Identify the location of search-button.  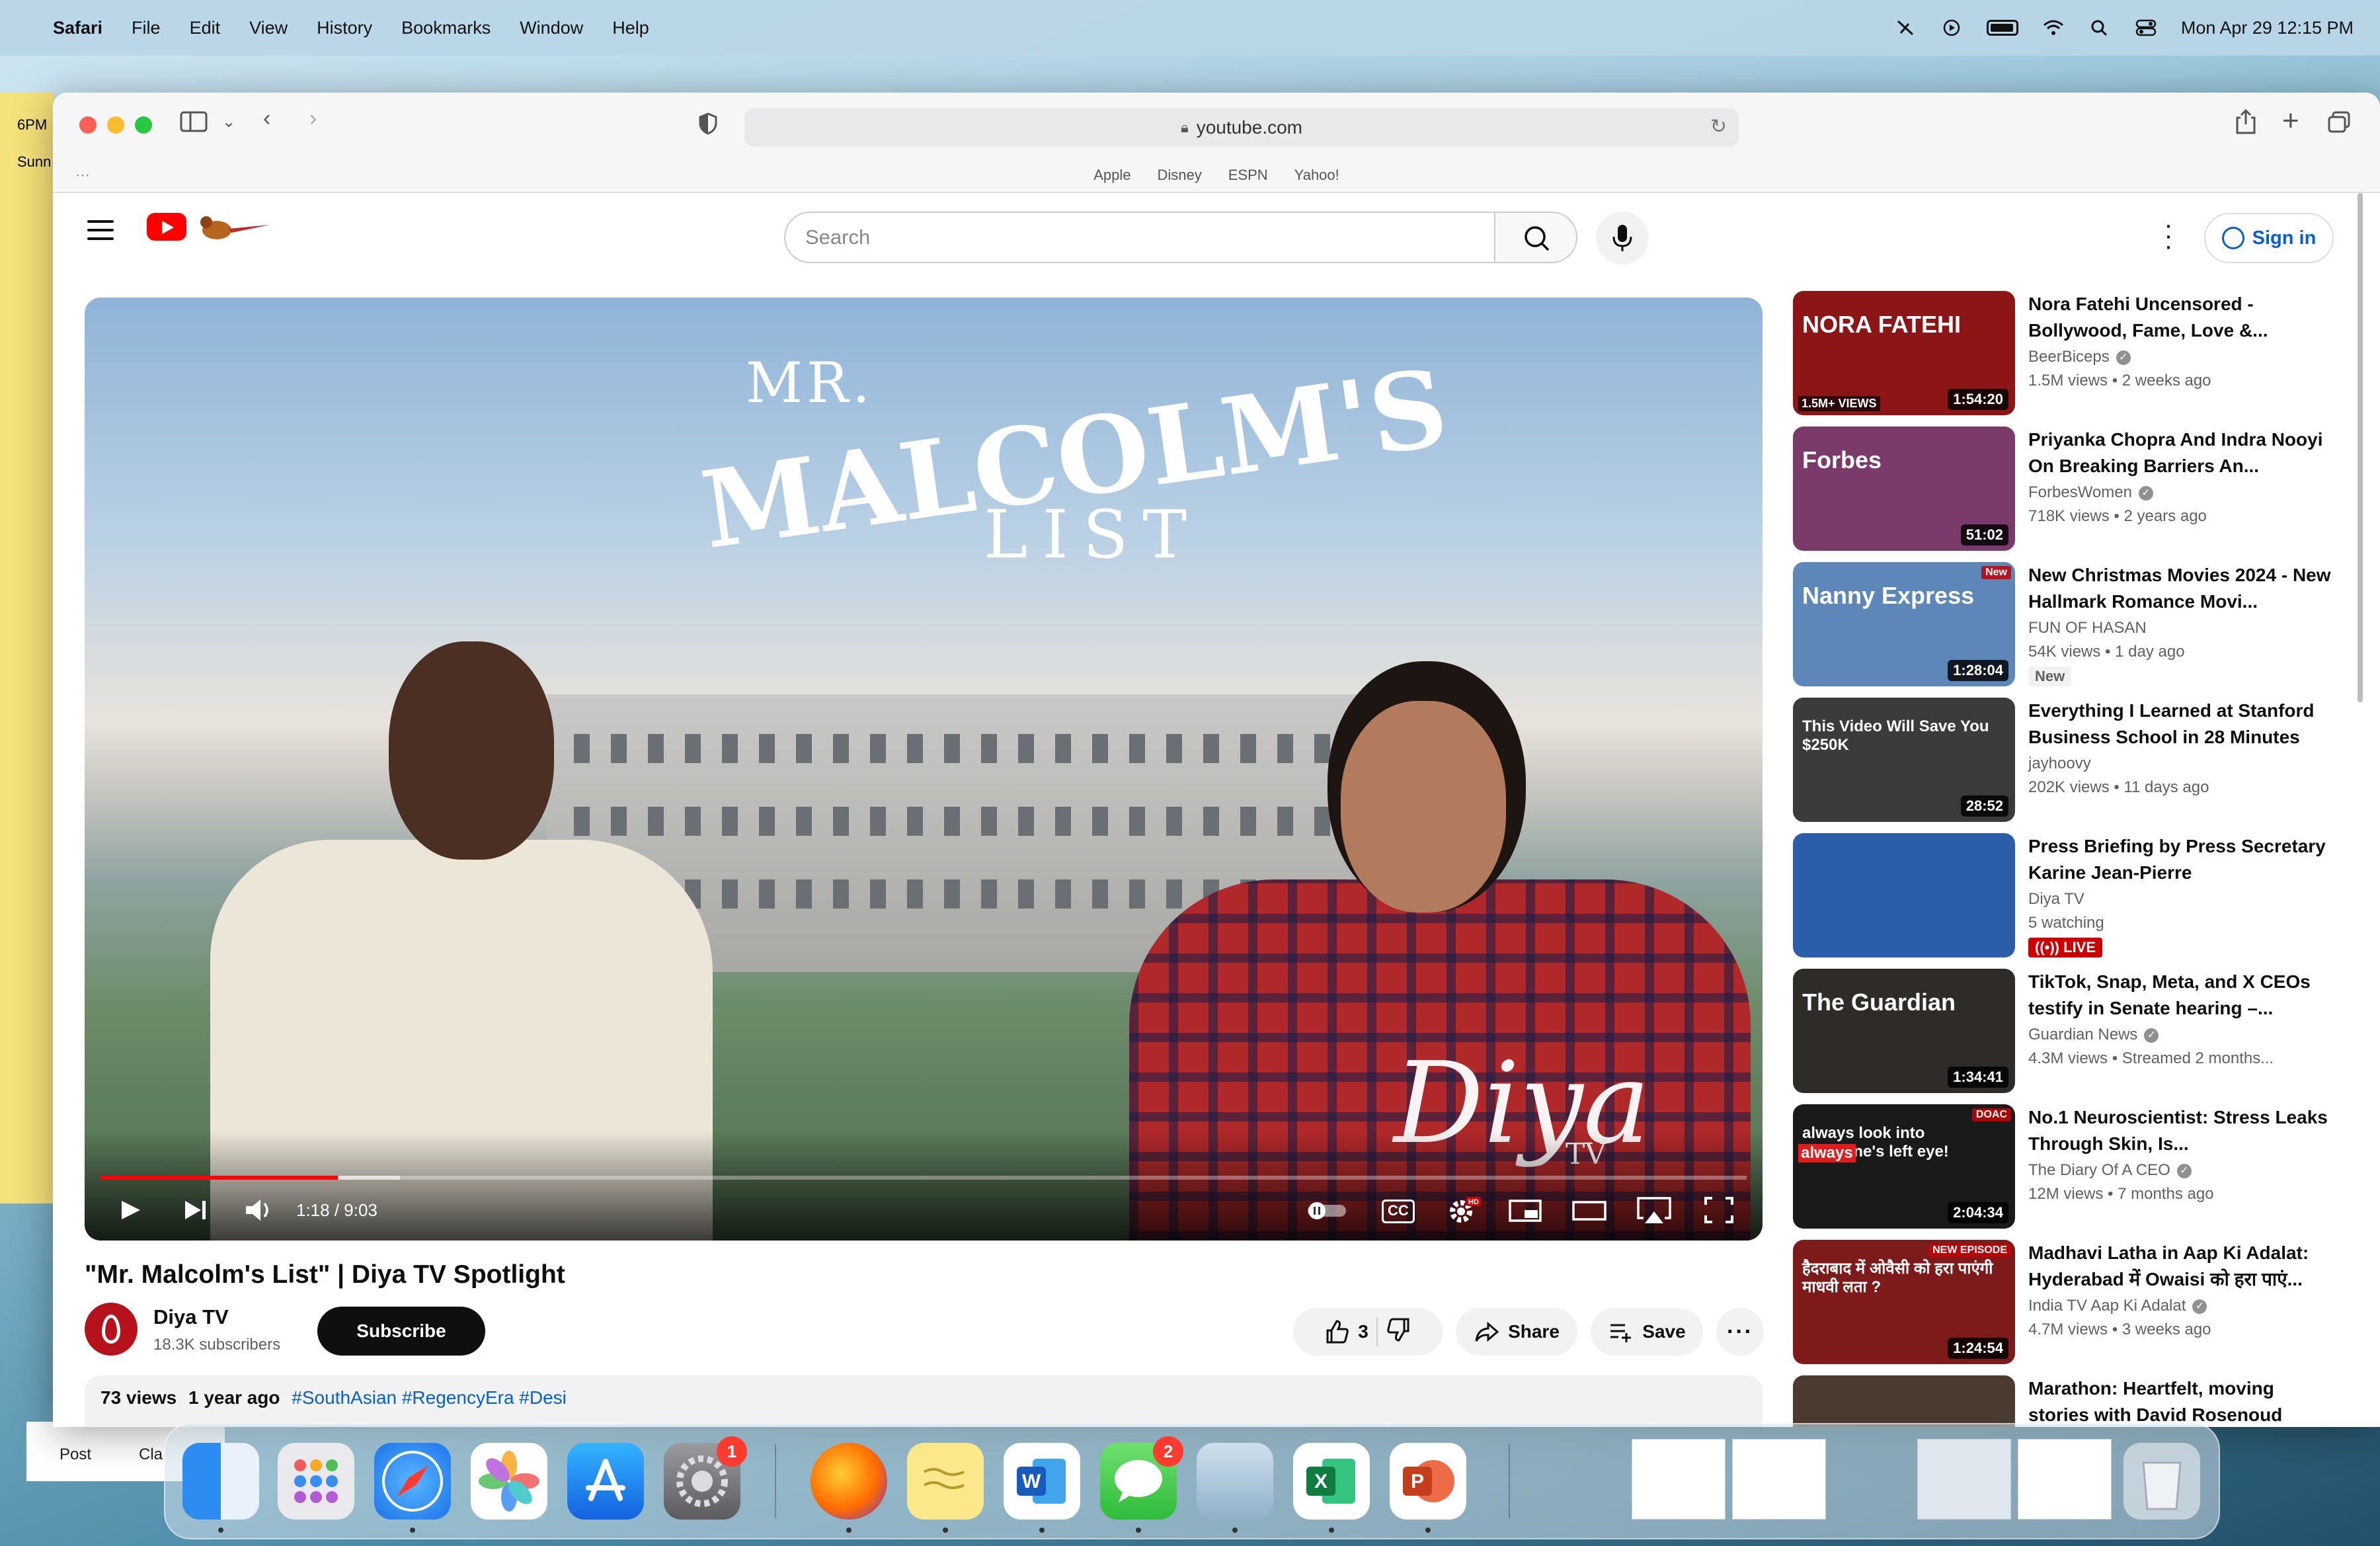
(1535, 237).